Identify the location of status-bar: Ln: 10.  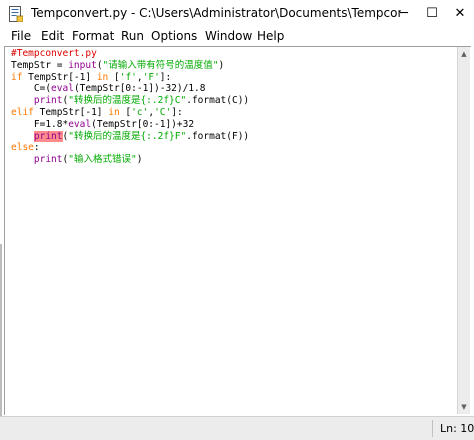
(237, 428).